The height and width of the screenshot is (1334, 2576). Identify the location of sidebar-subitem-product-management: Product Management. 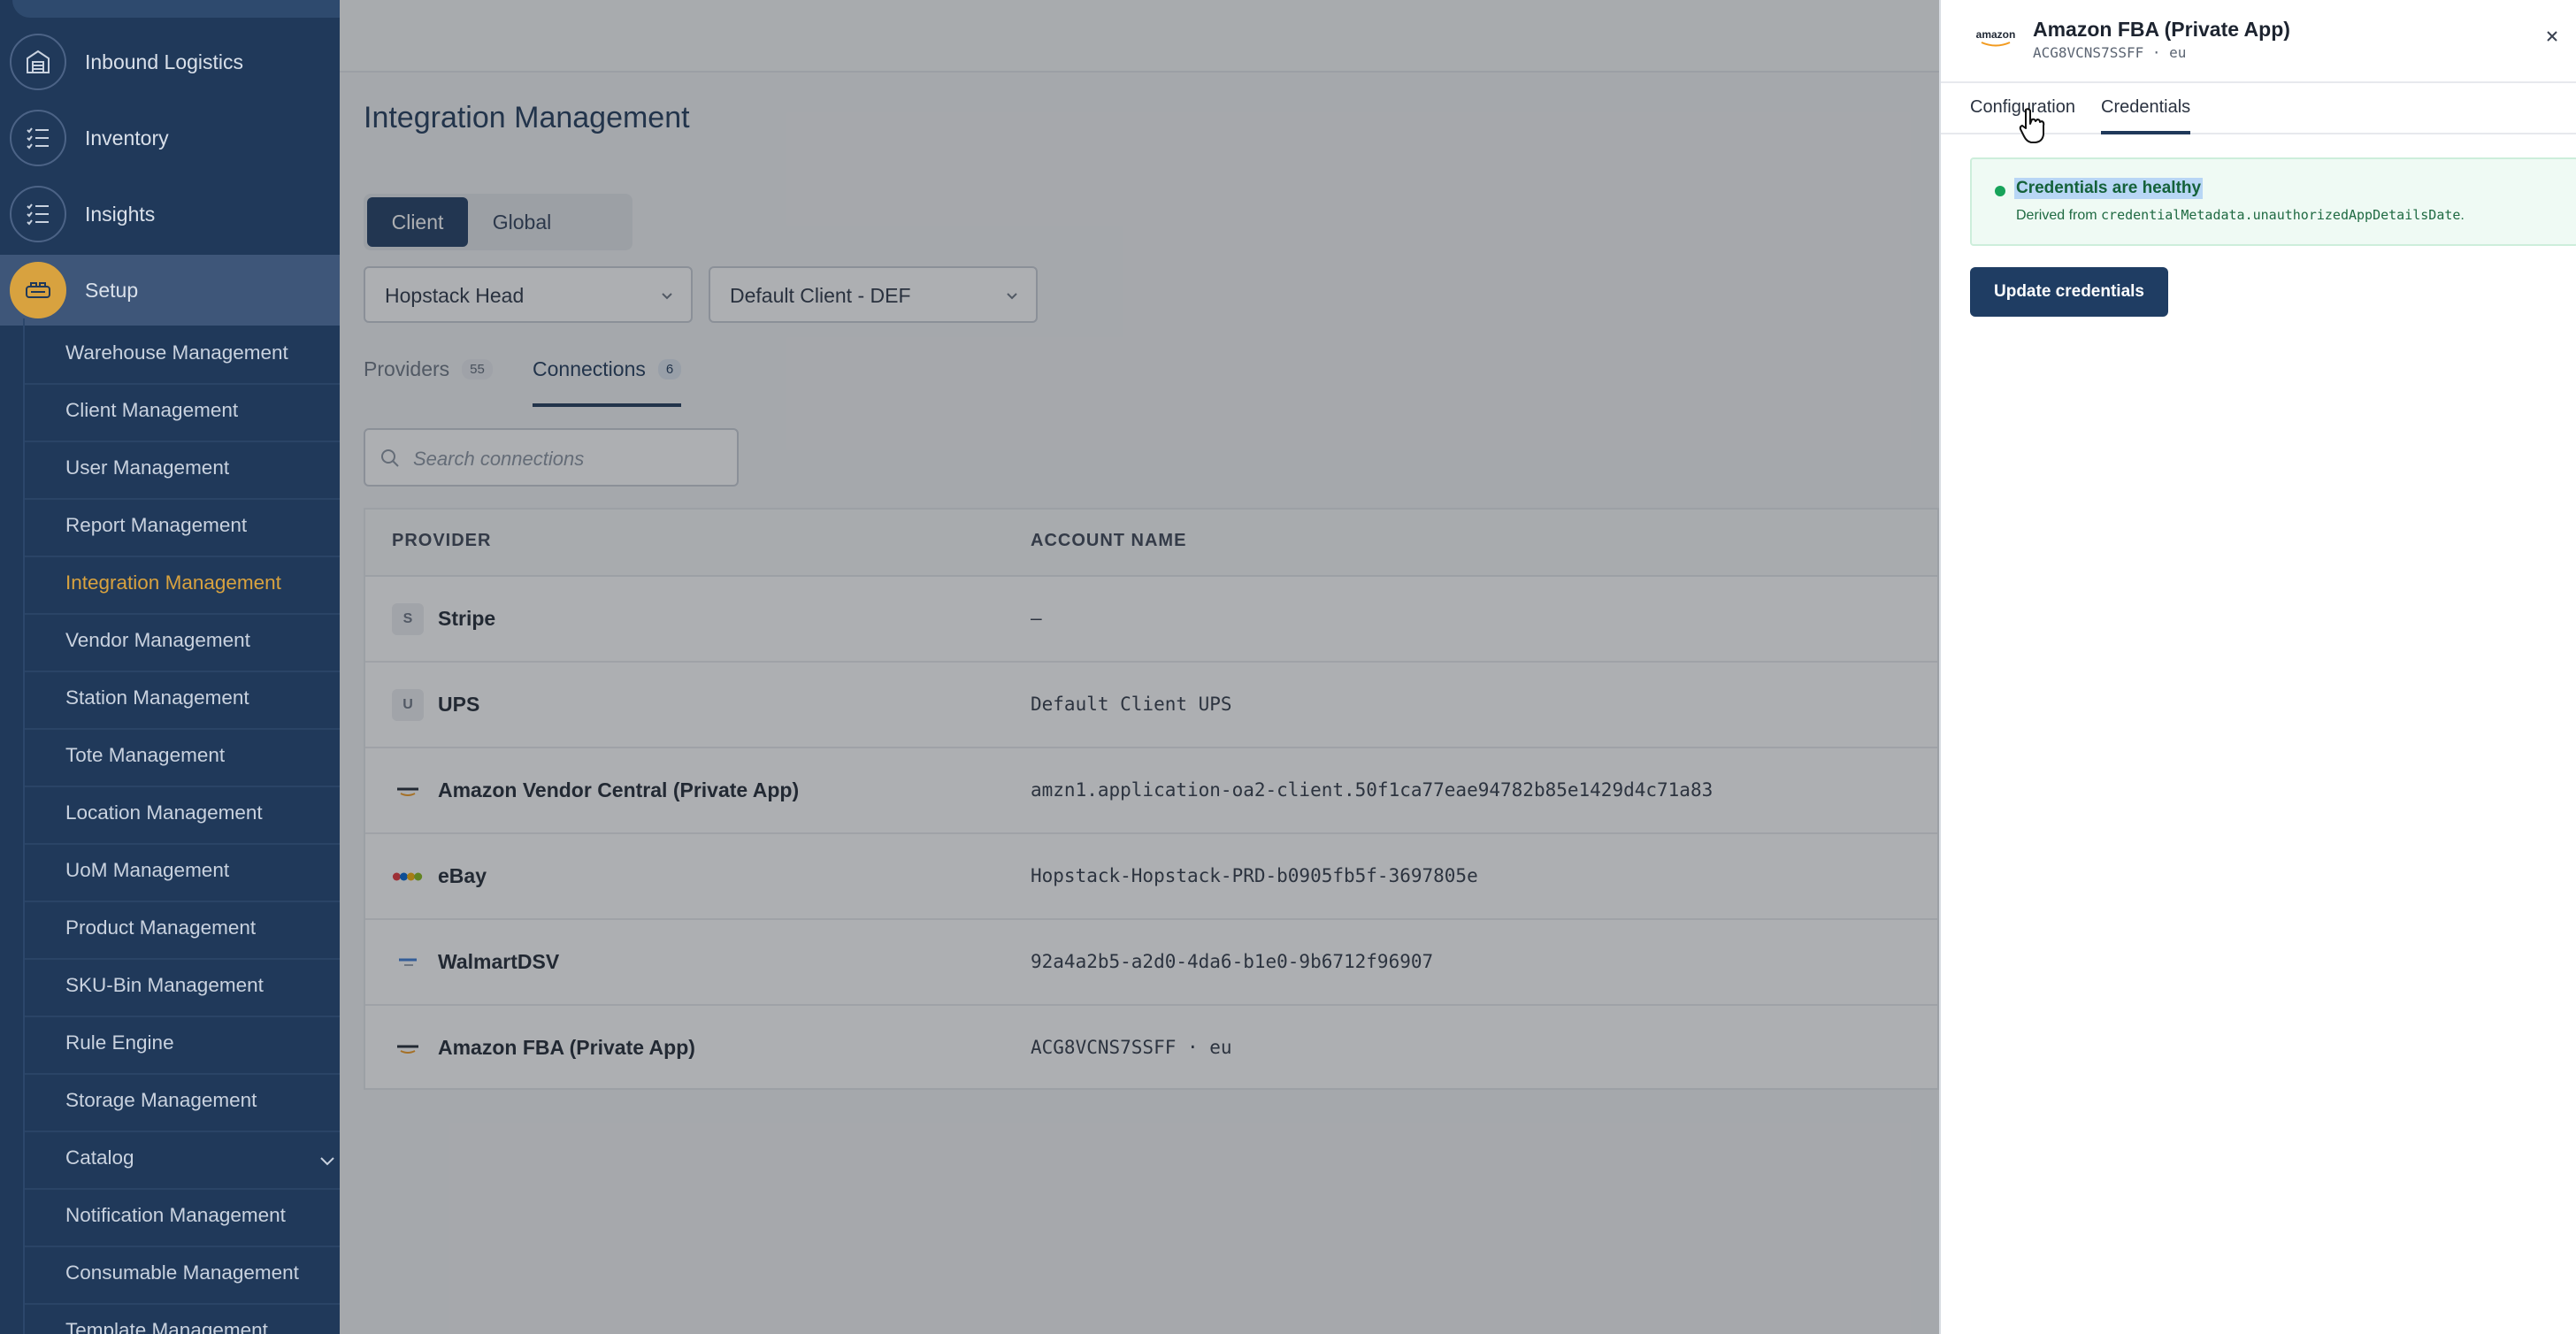
(182, 931).